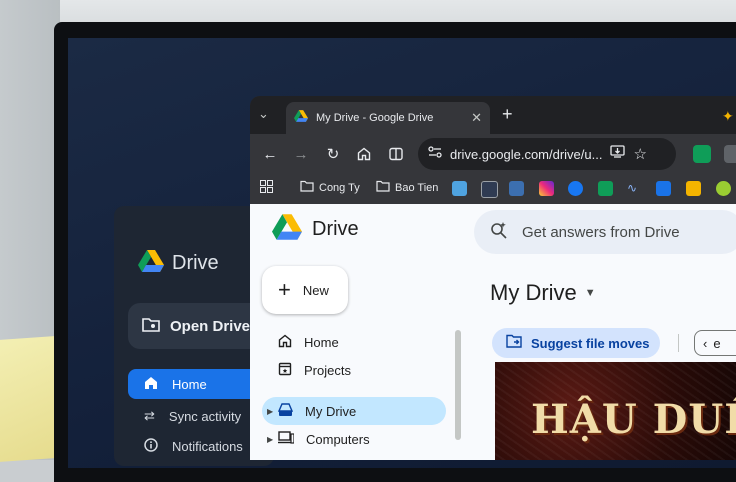 The width and height of the screenshot is (736, 482). I want to click on sparkle-search-icon, so click(499, 232).